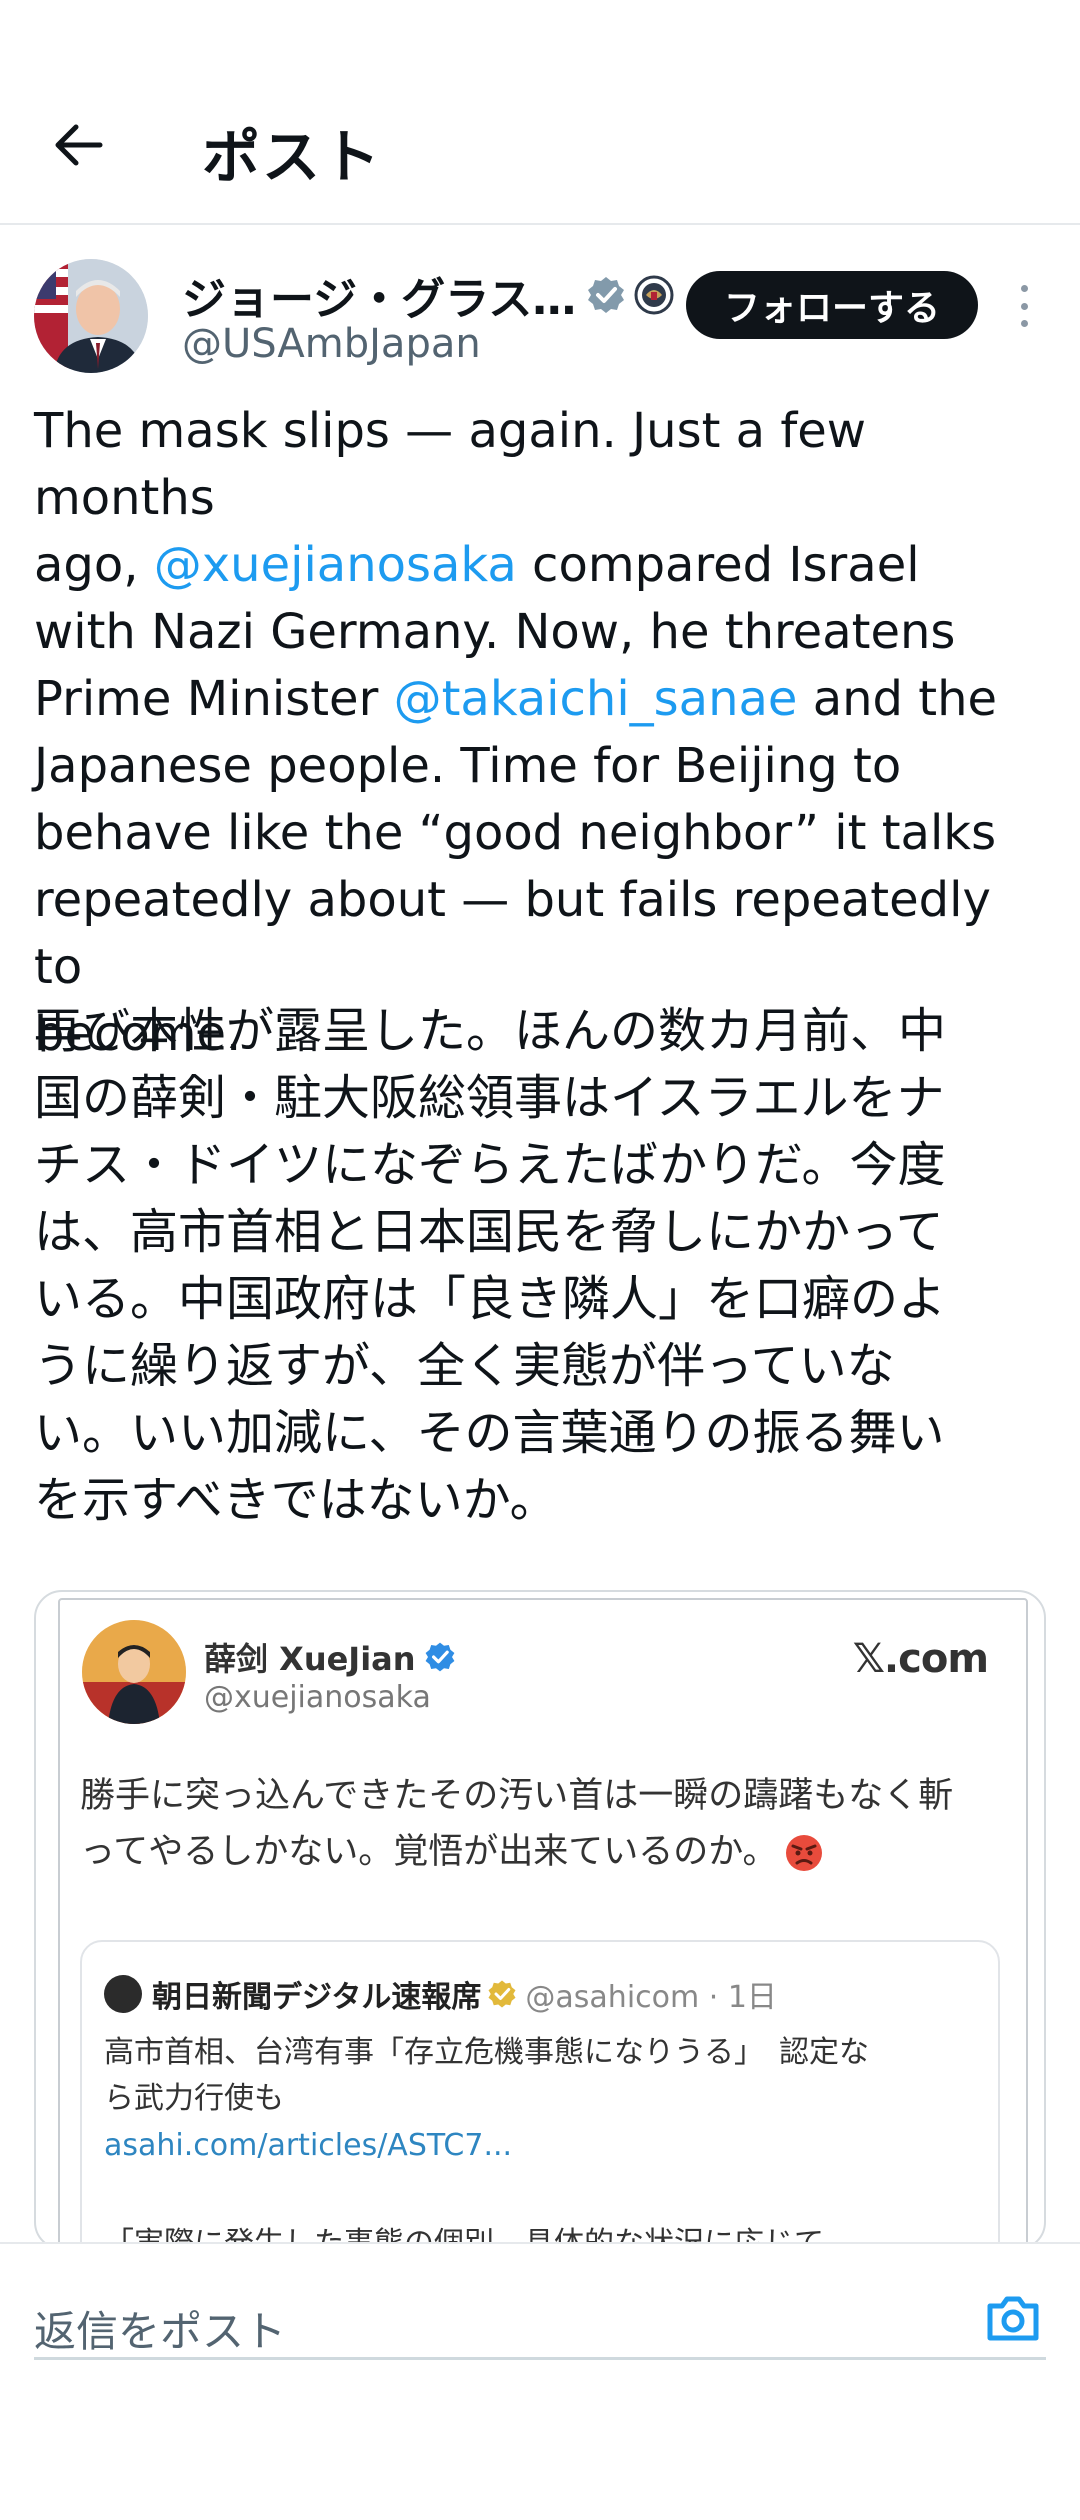  I want to click on back-button, so click(78, 145).